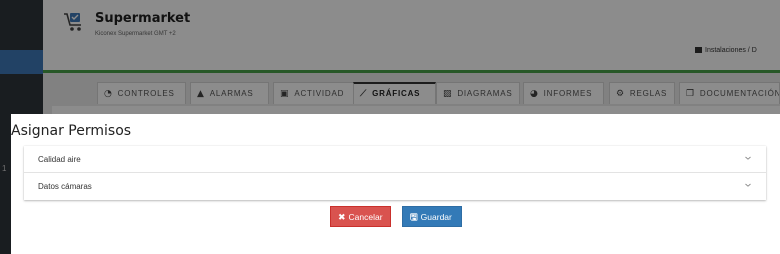 The image size is (780, 254). What do you see at coordinates (414, 218) in the screenshot?
I see `floppy-disk-icon: 🖫` at bounding box center [414, 218].